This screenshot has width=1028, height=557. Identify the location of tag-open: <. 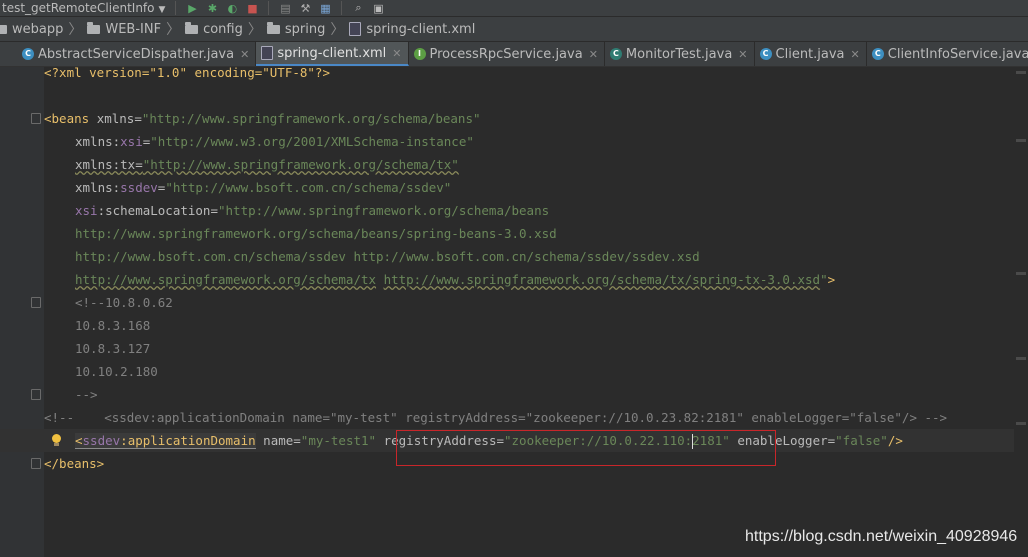
(79, 441).